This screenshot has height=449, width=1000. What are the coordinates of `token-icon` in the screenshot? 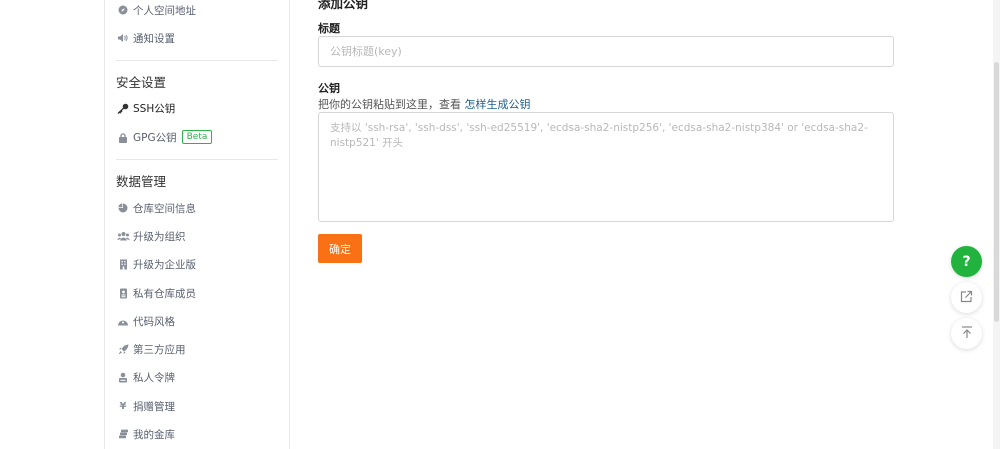 It's located at (123, 377).